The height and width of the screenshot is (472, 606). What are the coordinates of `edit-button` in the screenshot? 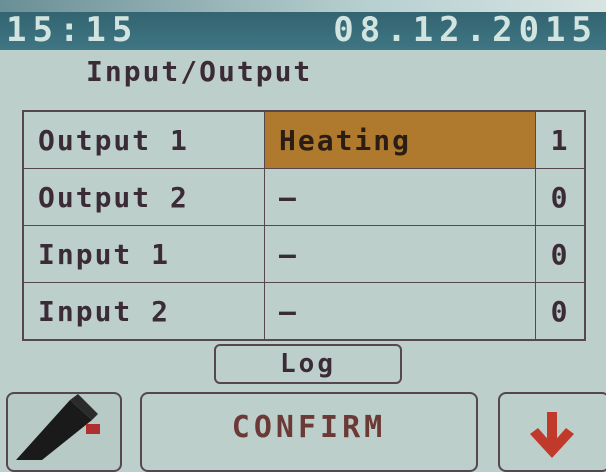 It's located at (64, 432).